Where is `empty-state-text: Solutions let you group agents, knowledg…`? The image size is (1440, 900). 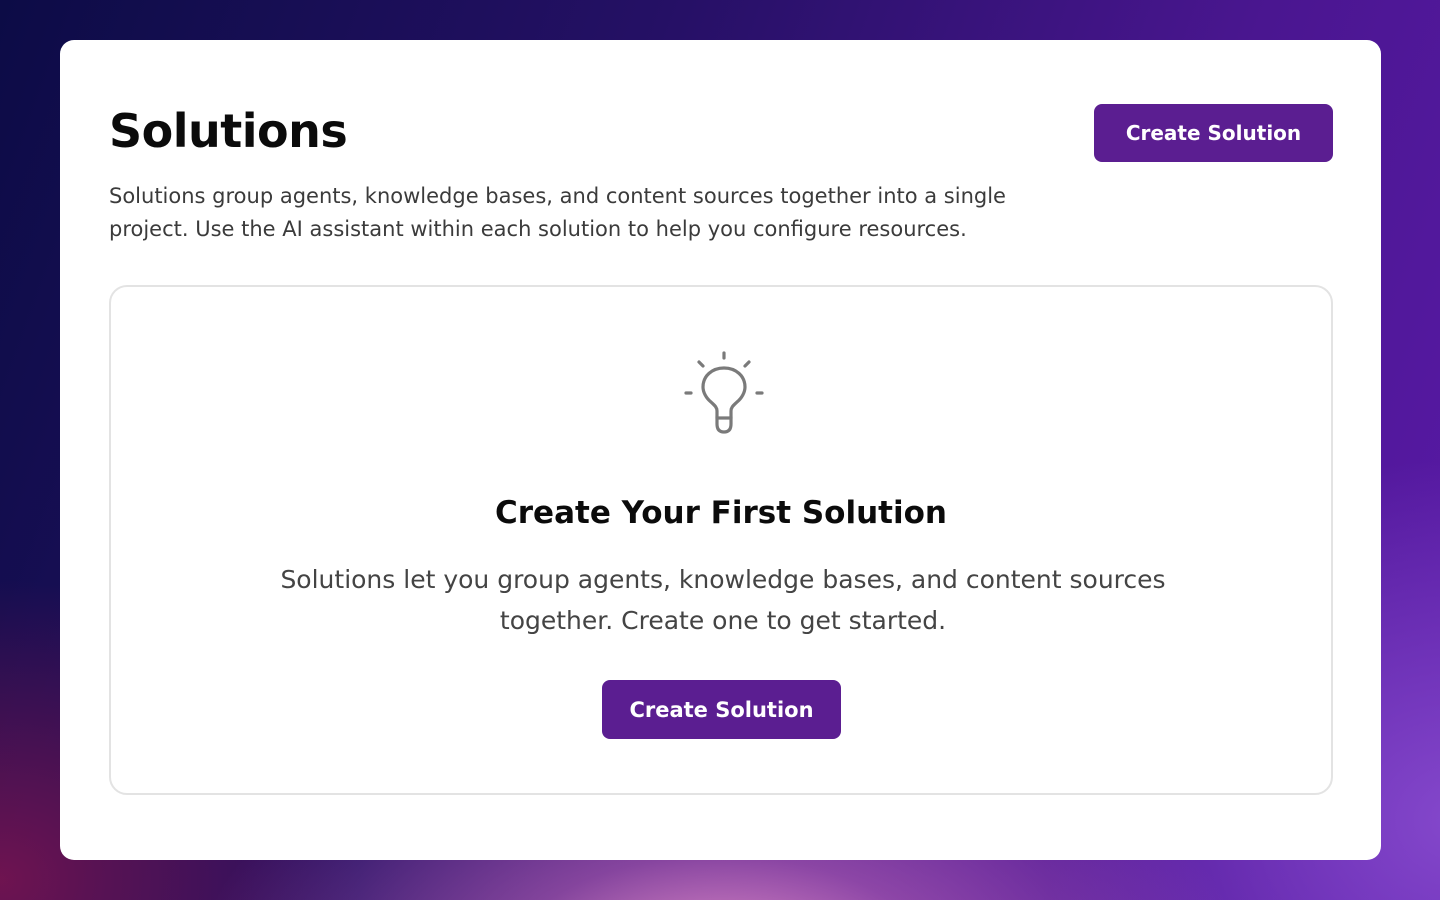
empty-state-text: Solutions let you group agents, knowledg… is located at coordinates (723, 600).